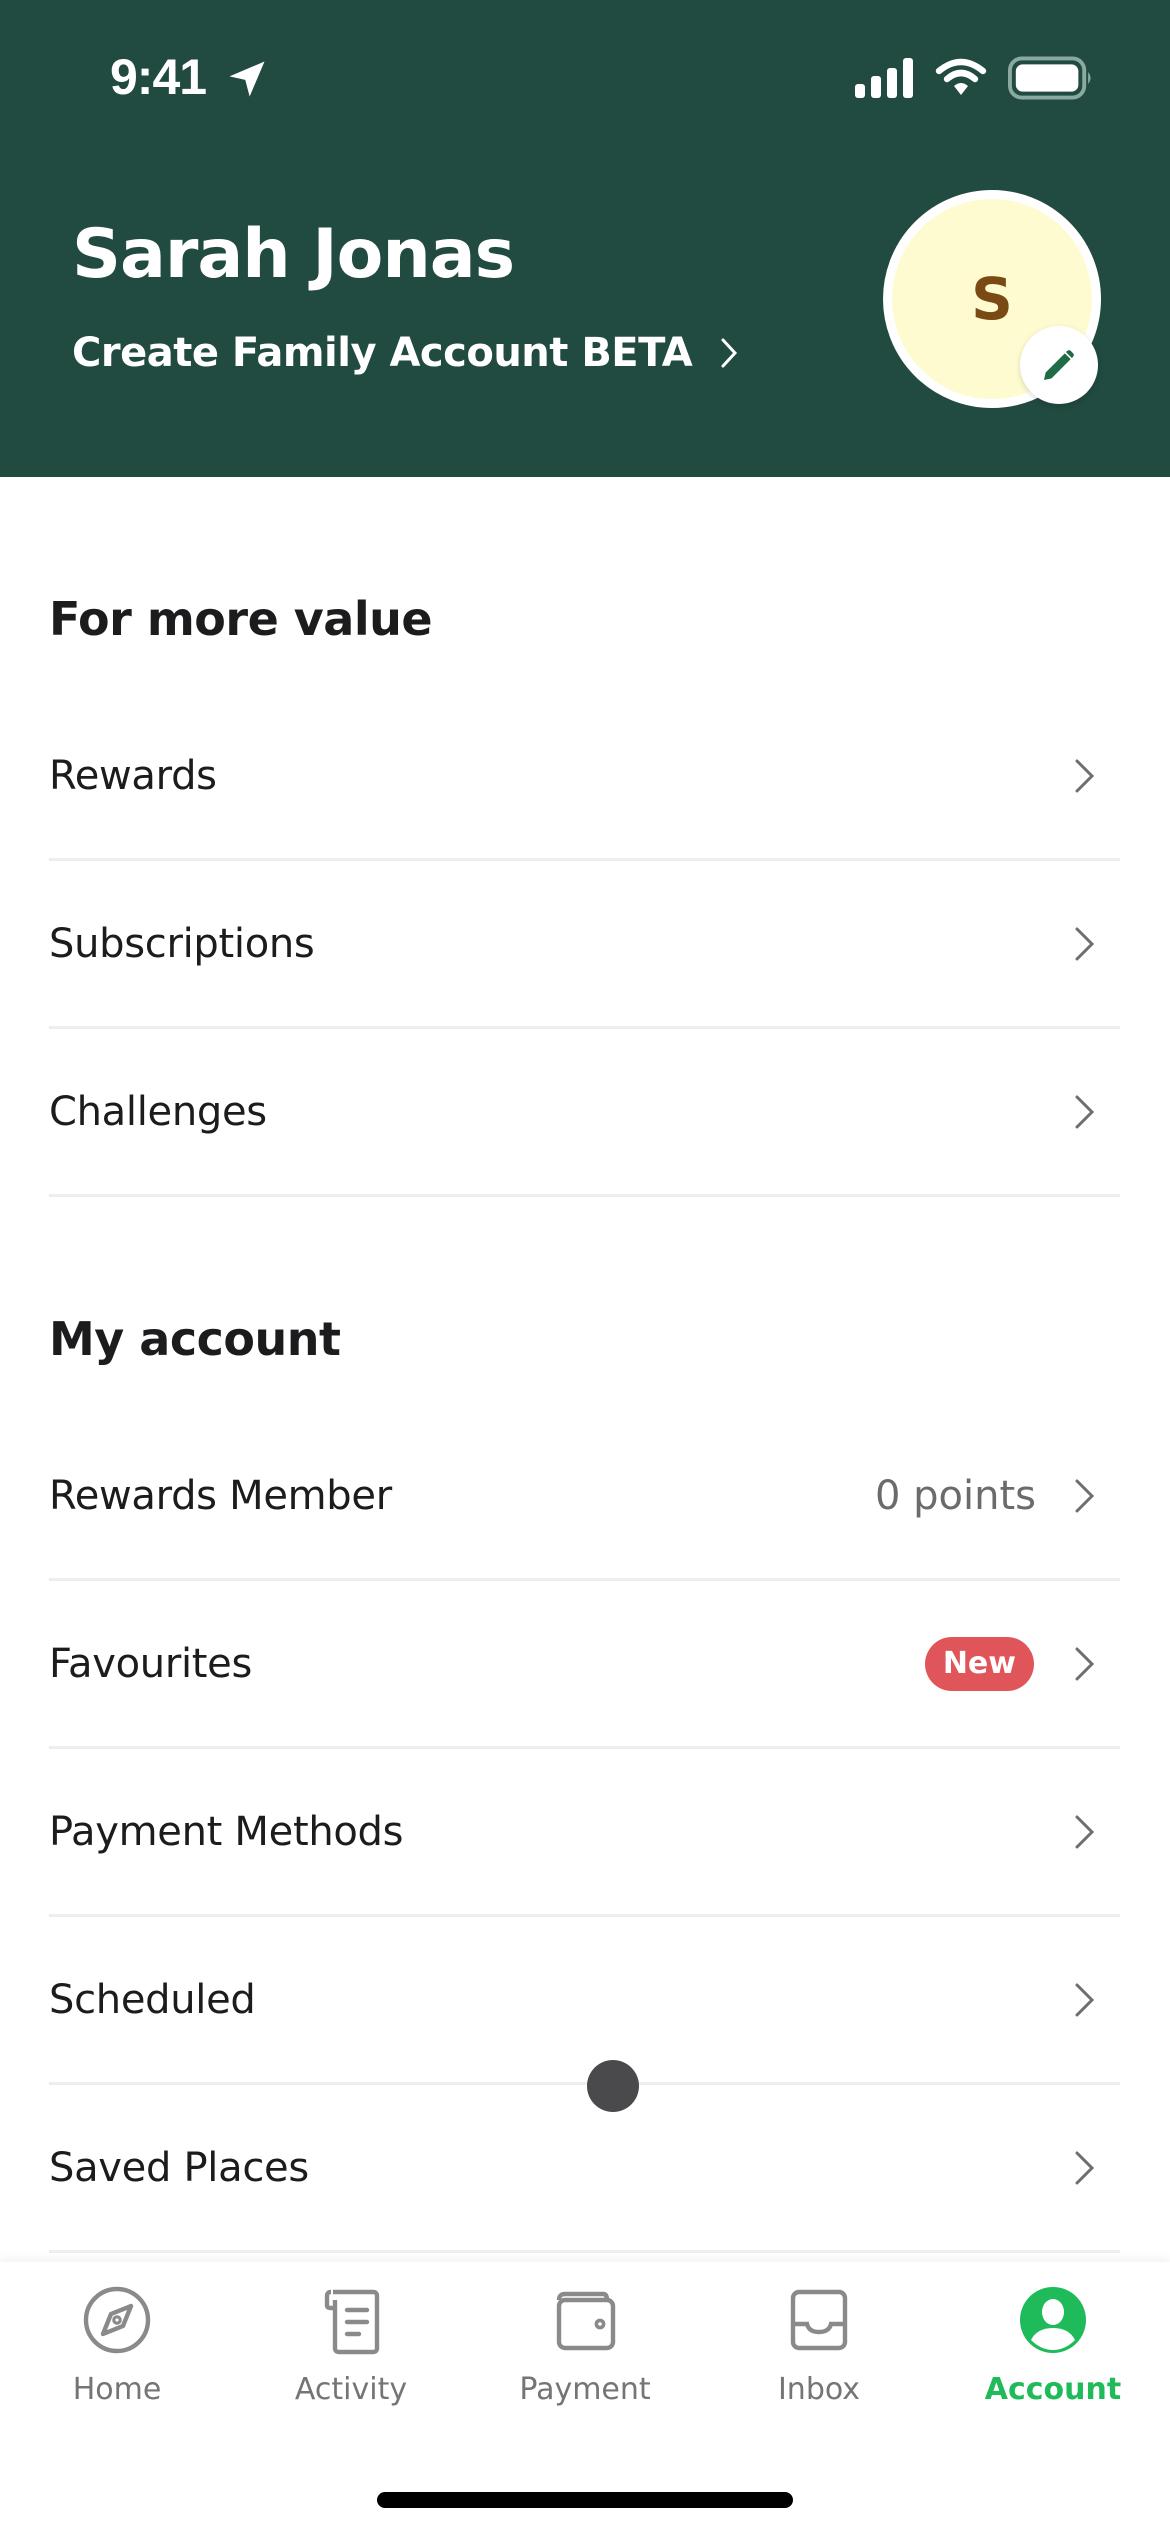 The height and width of the screenshot is (2532, 1170). What do you see at coordinates (195, 1339) in the screenshot?
I see `section-title-my-account: My account` at bounding box center [195, 1339].